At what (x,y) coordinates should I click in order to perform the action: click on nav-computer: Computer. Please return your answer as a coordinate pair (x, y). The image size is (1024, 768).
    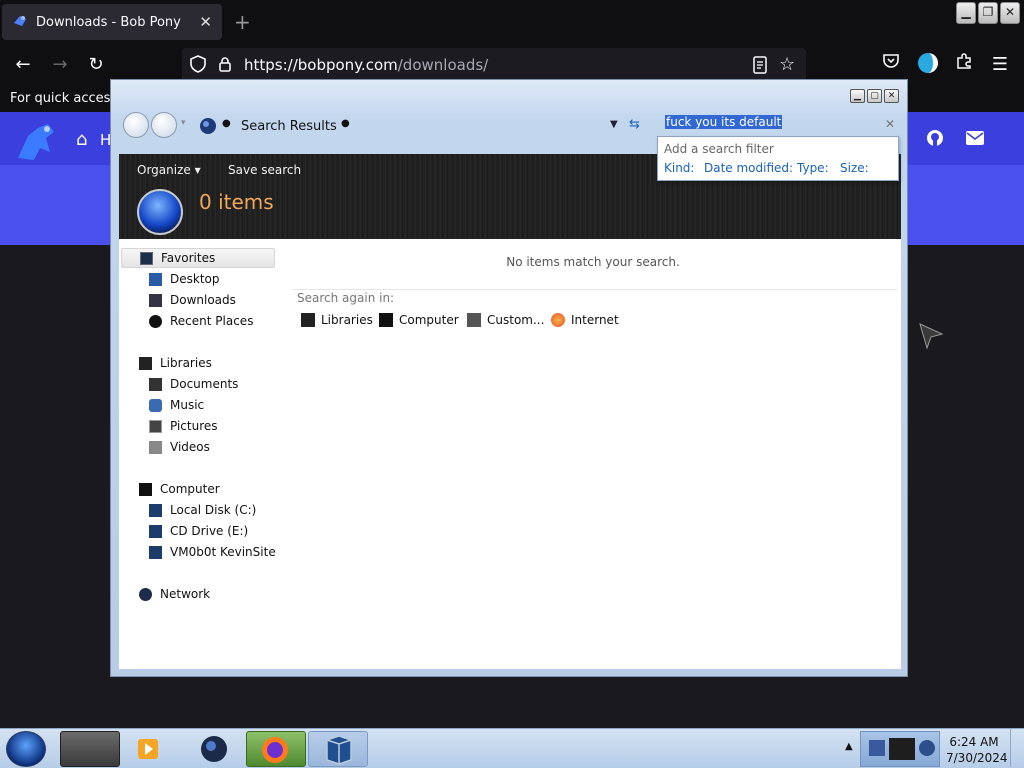
    Looking at the image, I should click on (179, 489).